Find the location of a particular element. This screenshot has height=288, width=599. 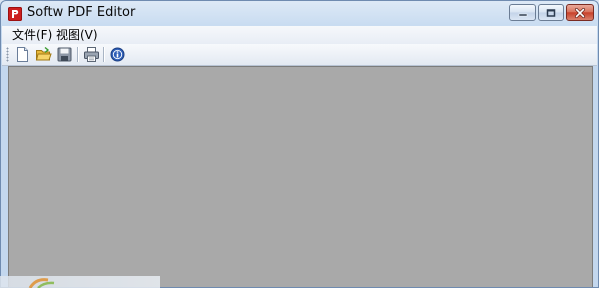

close-button is located at coordinates (580, 12).